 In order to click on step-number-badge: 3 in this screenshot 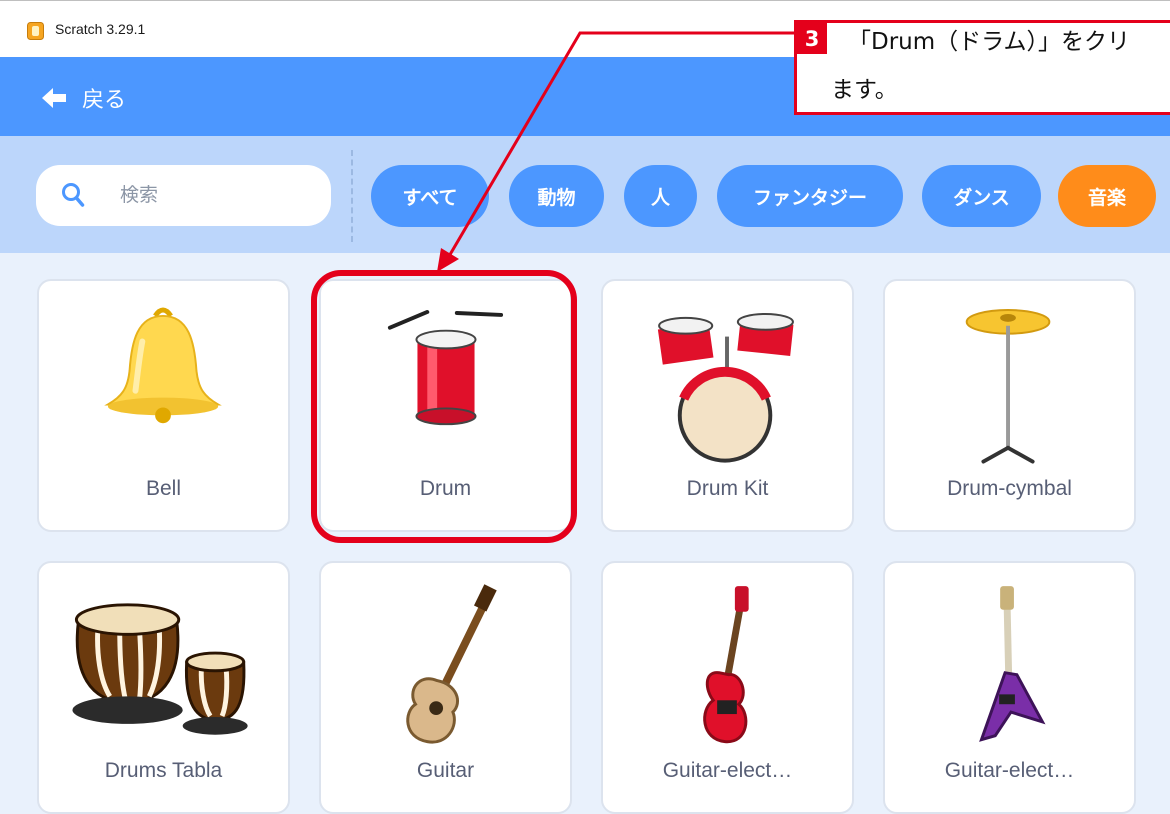, I will do `click(812, 38)`.